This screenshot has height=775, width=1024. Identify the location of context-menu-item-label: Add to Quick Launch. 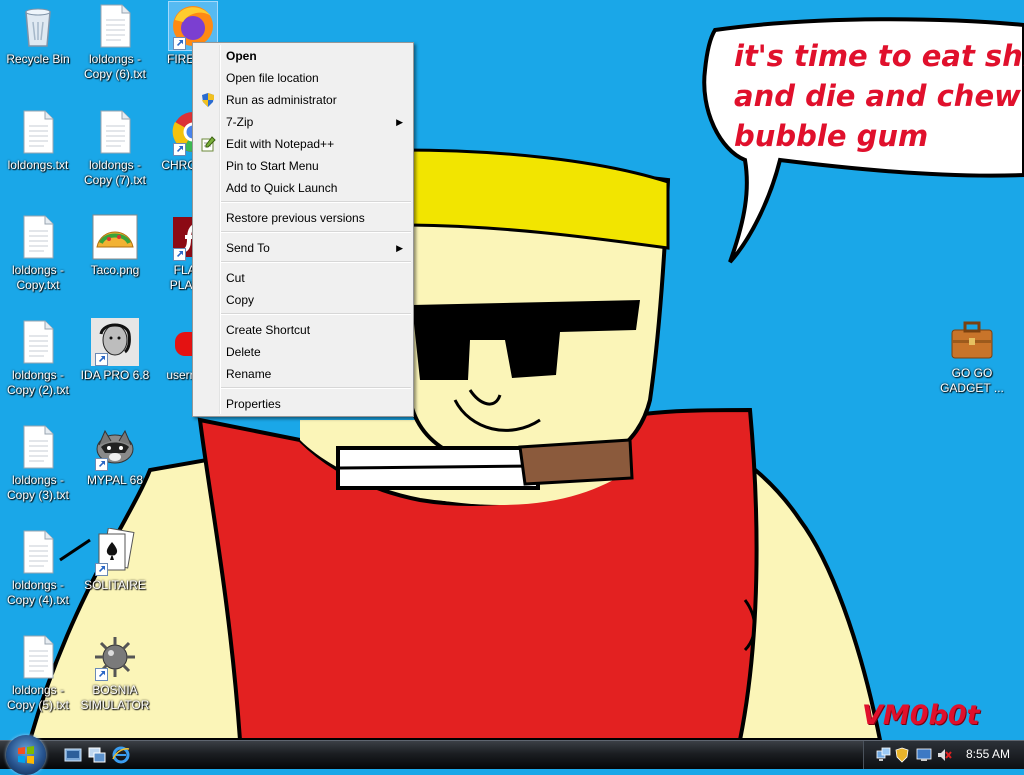
(282, 188).